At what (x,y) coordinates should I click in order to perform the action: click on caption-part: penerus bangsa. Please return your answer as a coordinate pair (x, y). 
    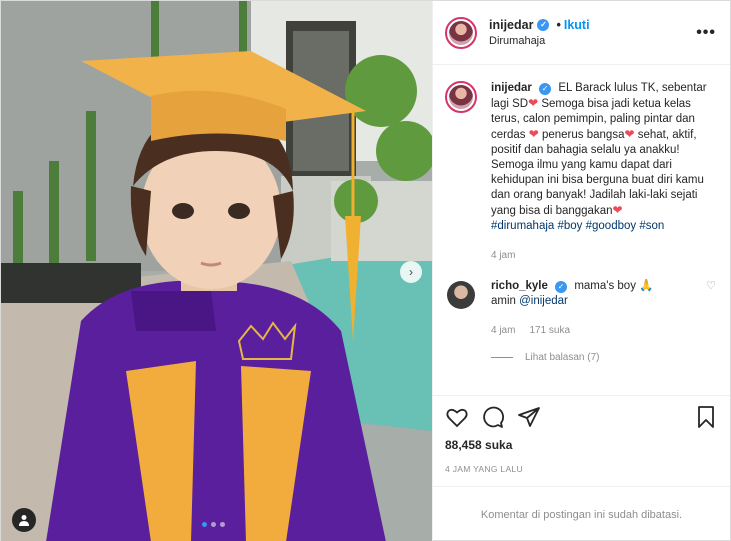
    Looking at the image, I should click on (581, 135).